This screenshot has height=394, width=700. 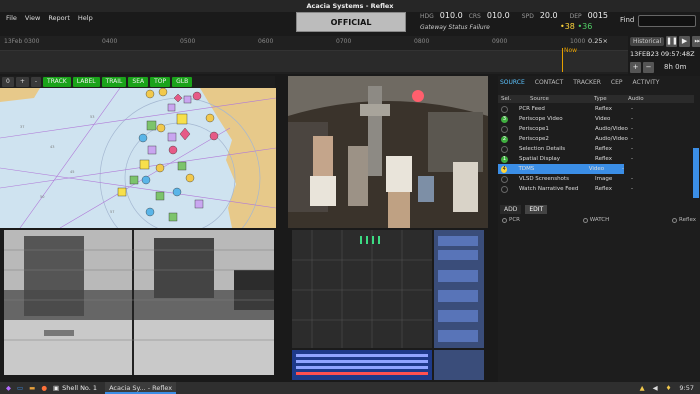 What do you see at coordinates (587, 82) in the screenshot?
I see `tab-tracker: TRACKER` at bounding box center [587, 82].